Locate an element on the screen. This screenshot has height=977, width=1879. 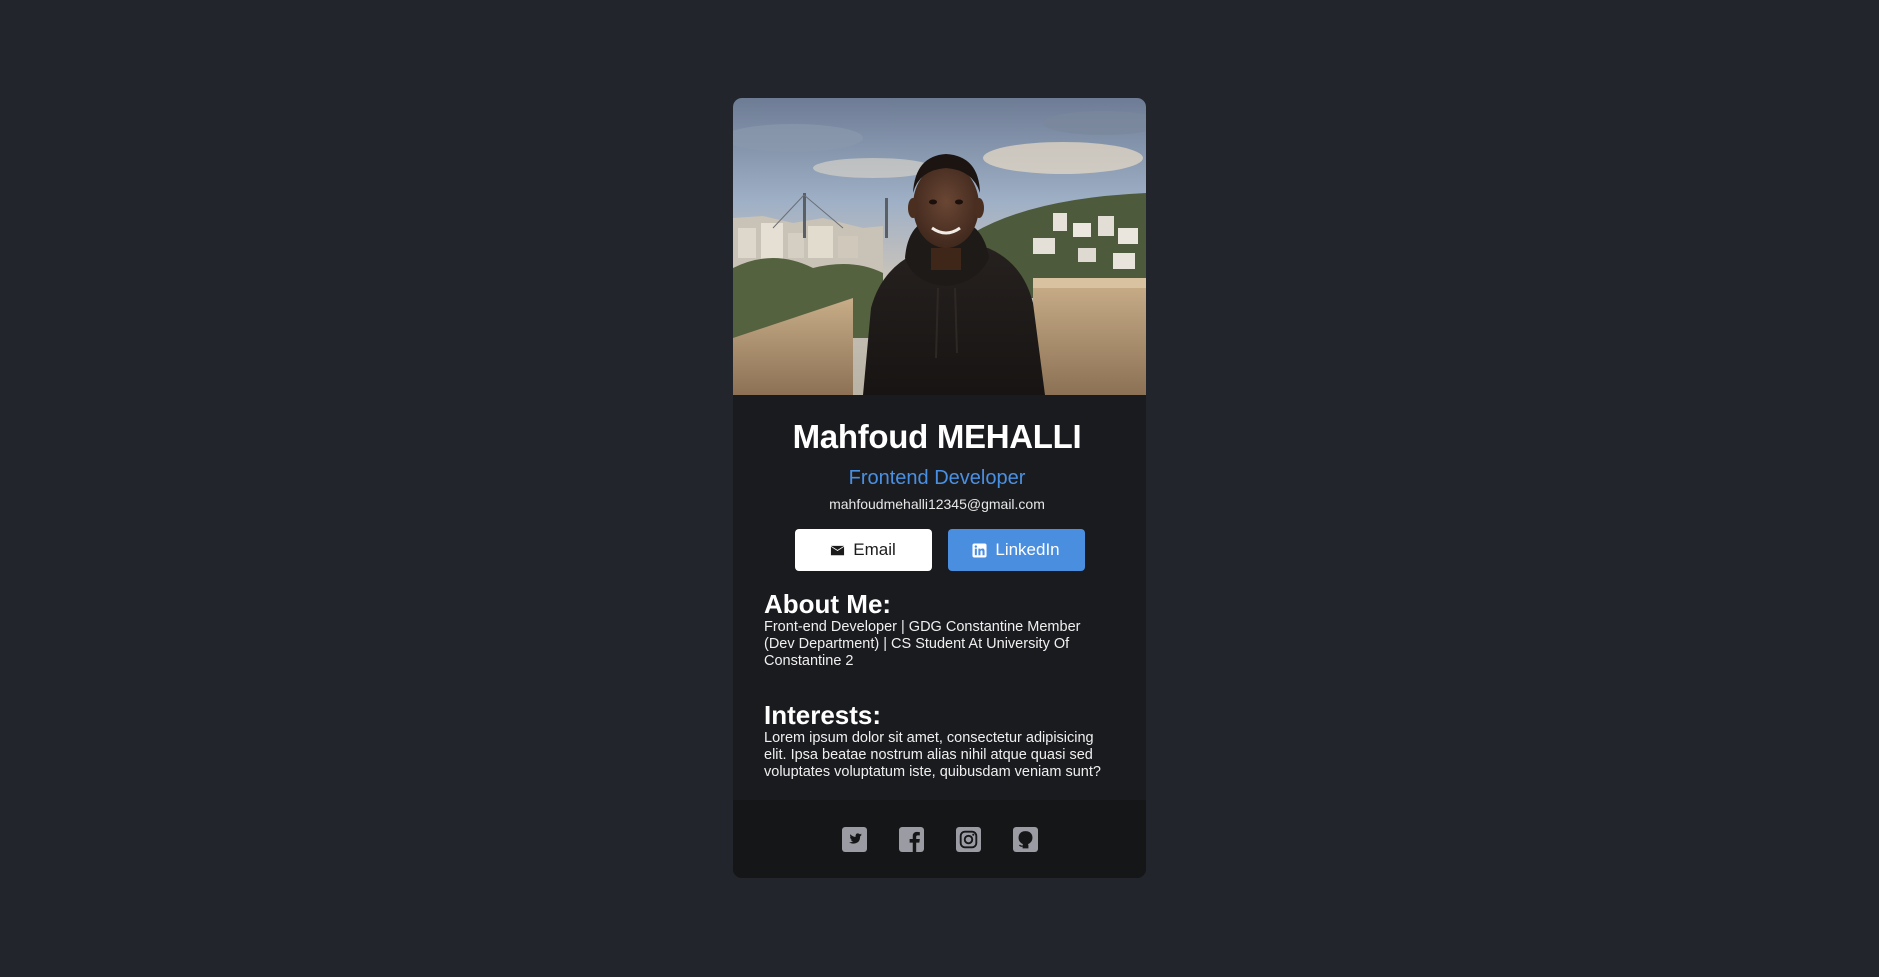
profile-role: Frontend Developer is located at coordinates (937, 478).